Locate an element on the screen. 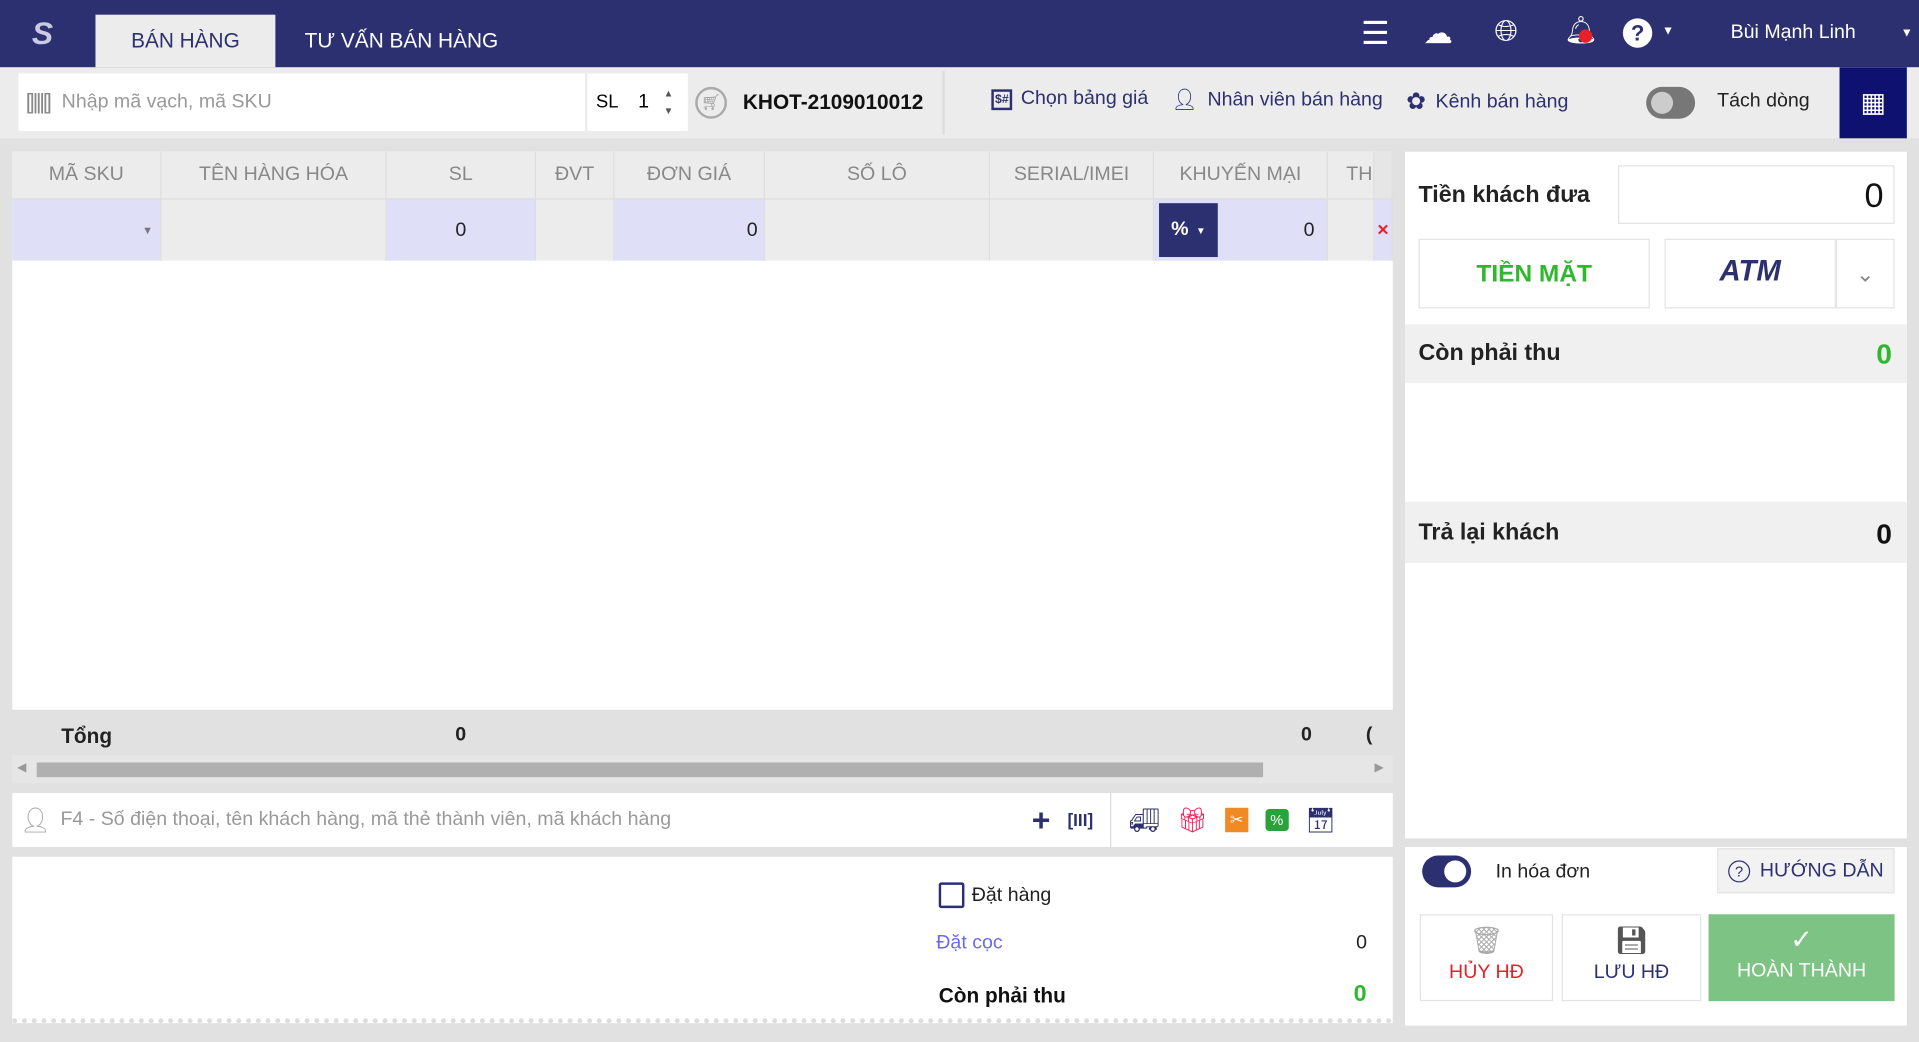  th-cell is located at coordinates (1351, 229).